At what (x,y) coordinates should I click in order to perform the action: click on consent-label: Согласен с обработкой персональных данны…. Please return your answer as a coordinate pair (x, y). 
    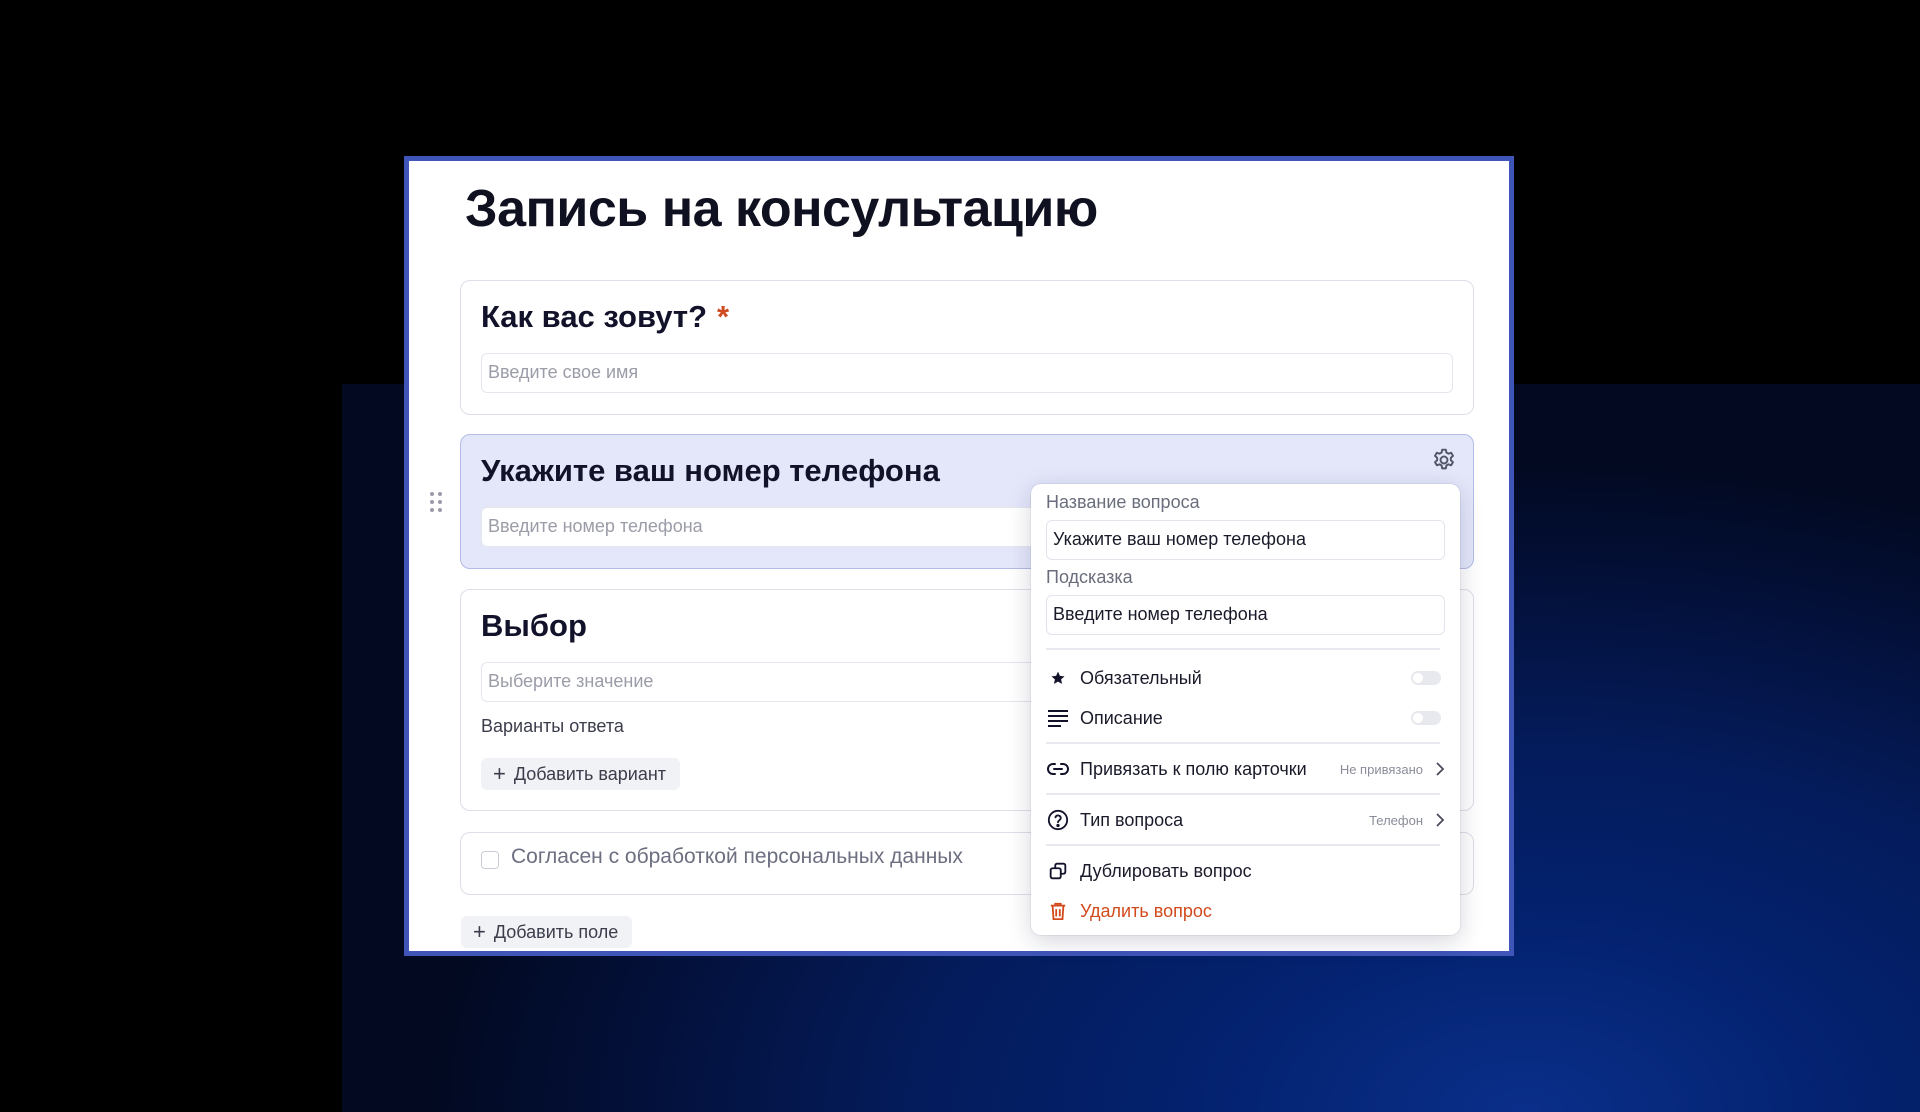
    Looking at the image, I should click on (737, 857).